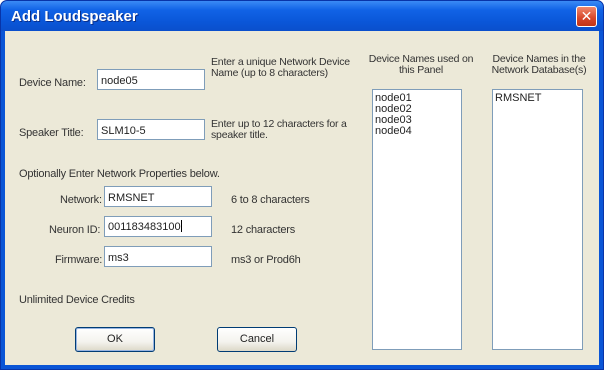 Image resolution: width=608 pixels, height=373 pixels. I want to click on firmware-input, so click(158, 256).